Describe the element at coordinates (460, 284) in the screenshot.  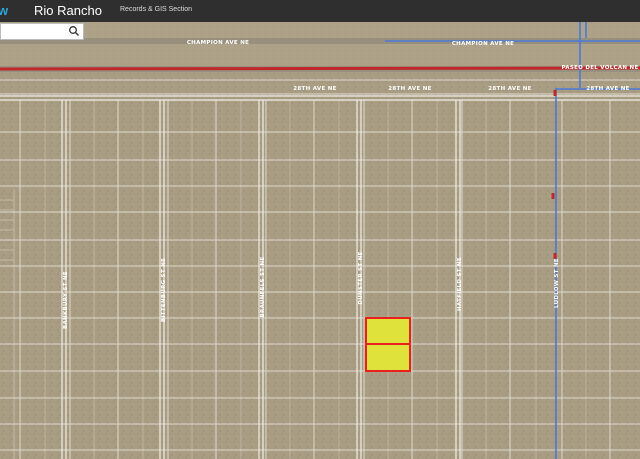
I see `road-label-hatfield: HATFIELD ST NE` at that location.